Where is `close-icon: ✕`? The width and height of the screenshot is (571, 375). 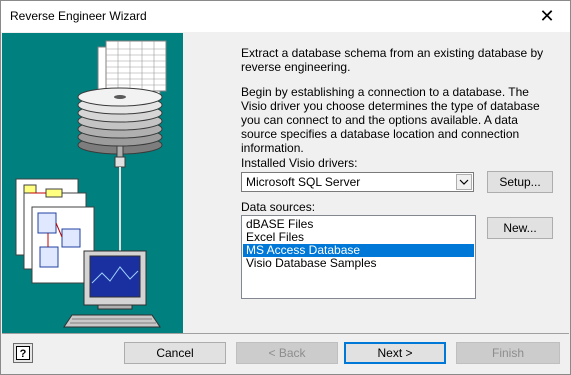 close-icon: ✕ is located at coordinates (547, 16).